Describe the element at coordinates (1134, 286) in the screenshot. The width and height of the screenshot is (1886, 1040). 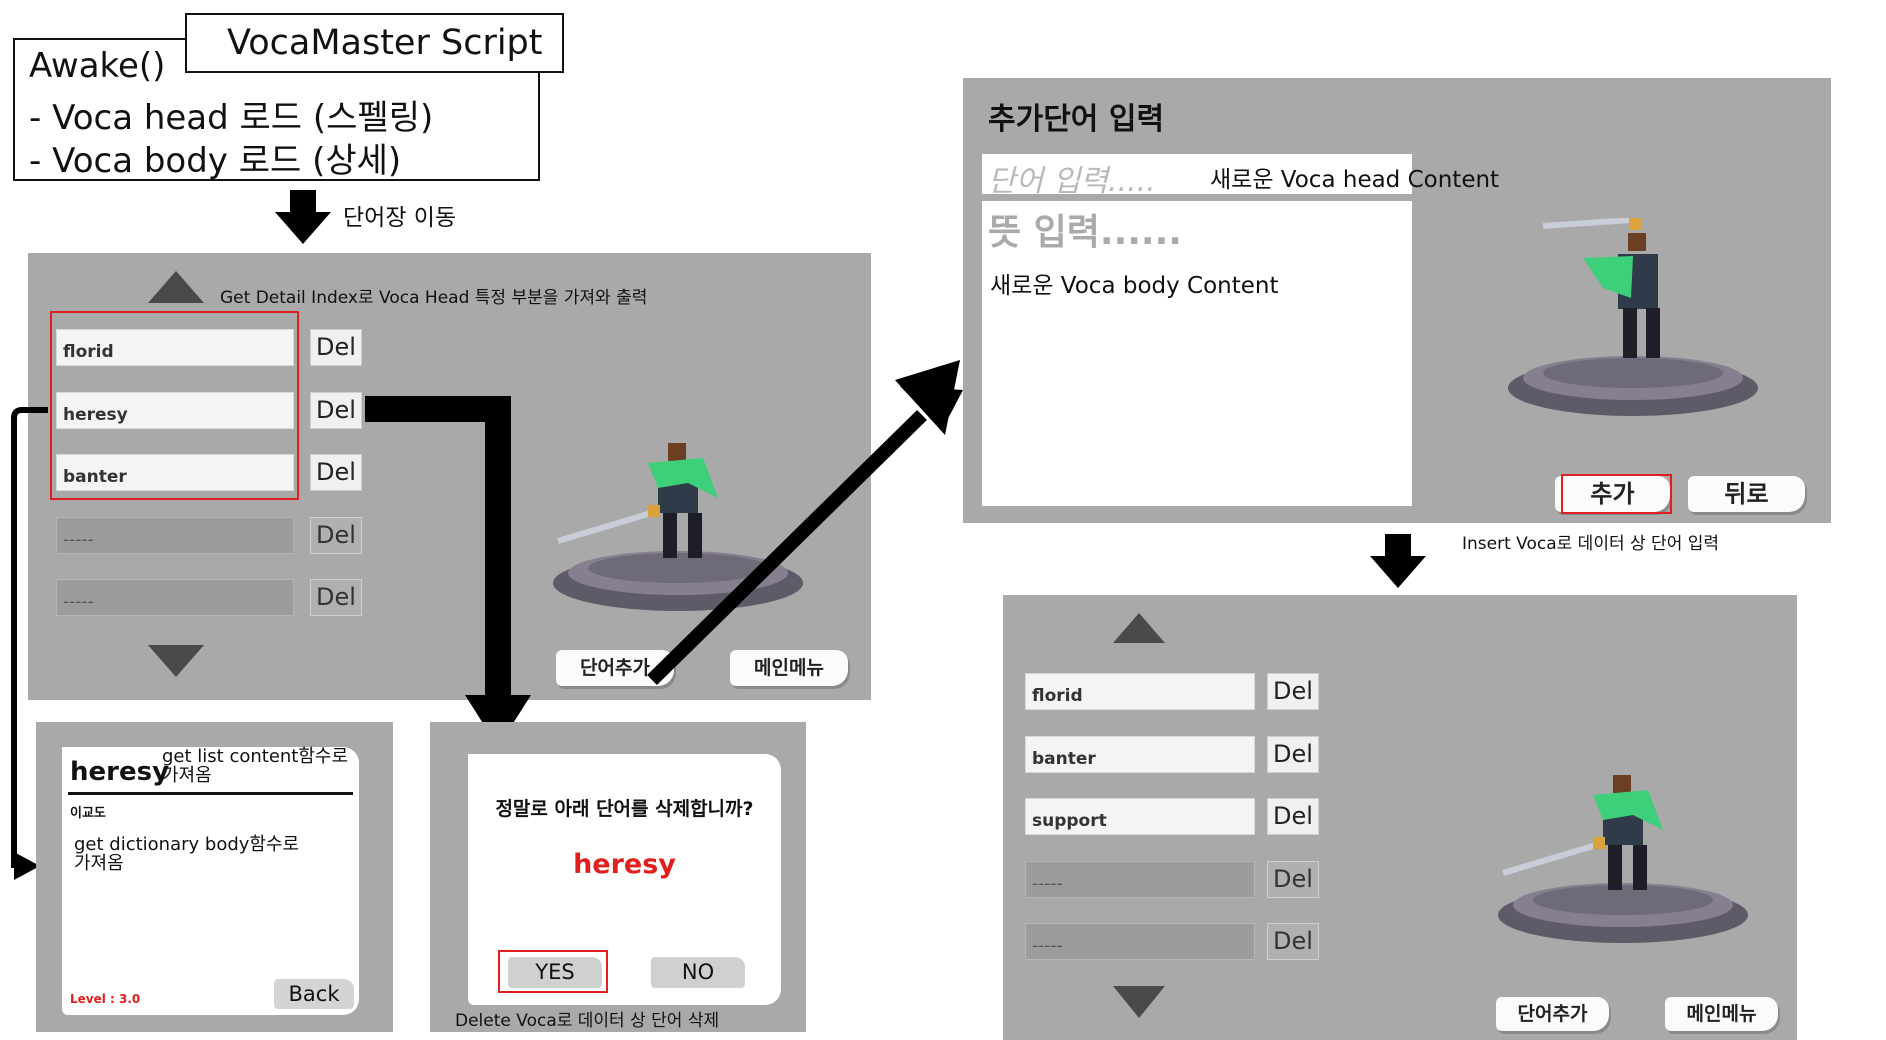
I see `new-body-content: 새로운 Voca body Content` at that location.